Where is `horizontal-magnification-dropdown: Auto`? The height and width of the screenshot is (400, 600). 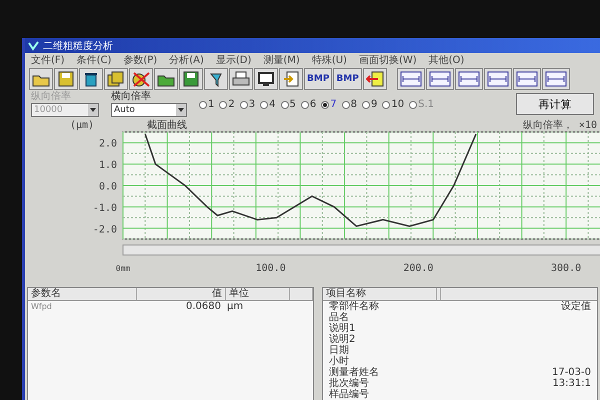
horizontal-magnification-dropdown: Auto is located at coordinates (149, 110).